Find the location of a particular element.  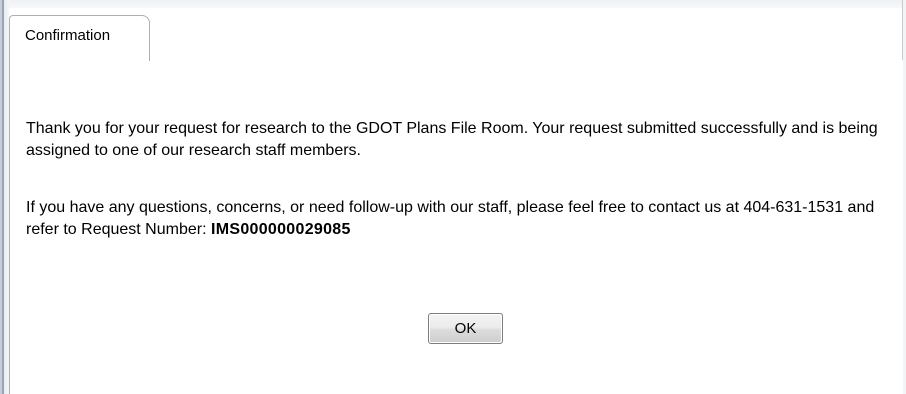

tab-confirmation: Confirmation is located at coordinates (79, 38).